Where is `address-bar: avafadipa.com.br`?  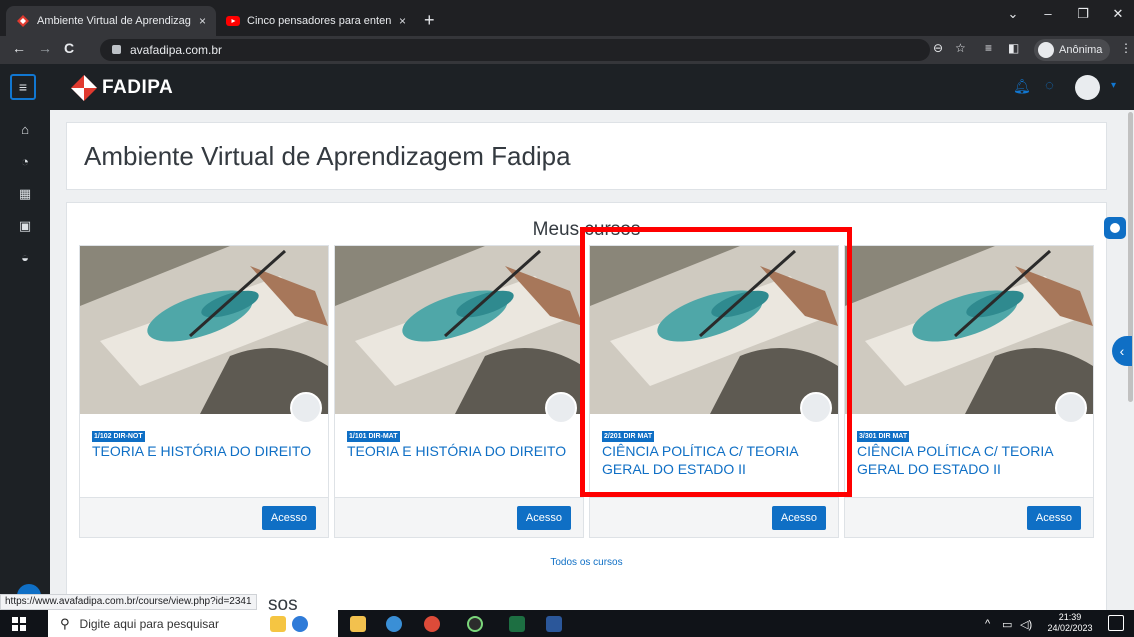
address-bar: avafadipa.com.br is located at coordinates (515, 50).